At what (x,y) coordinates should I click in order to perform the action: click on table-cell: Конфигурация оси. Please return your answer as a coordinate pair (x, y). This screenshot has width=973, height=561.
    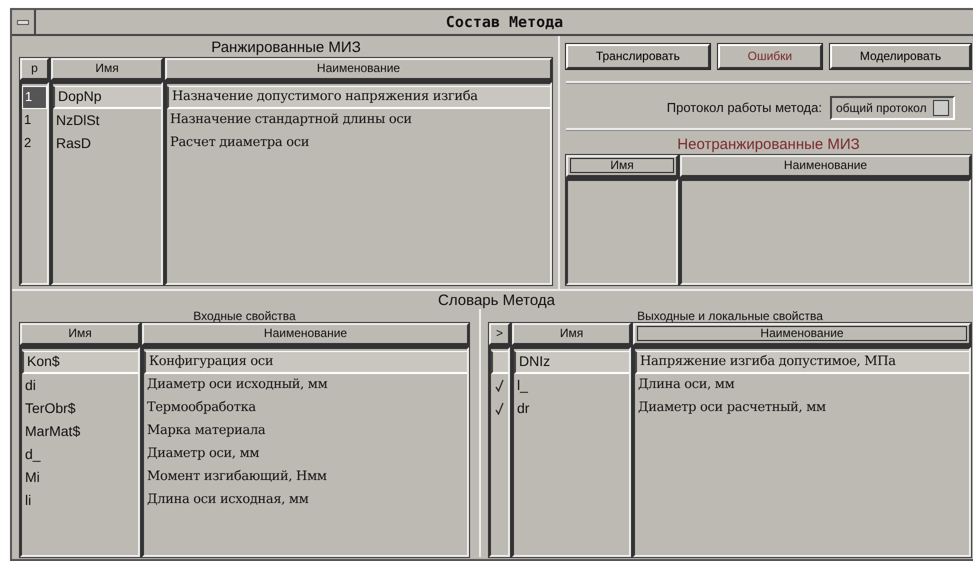
    Looking at the image, I should click on (305, 362).